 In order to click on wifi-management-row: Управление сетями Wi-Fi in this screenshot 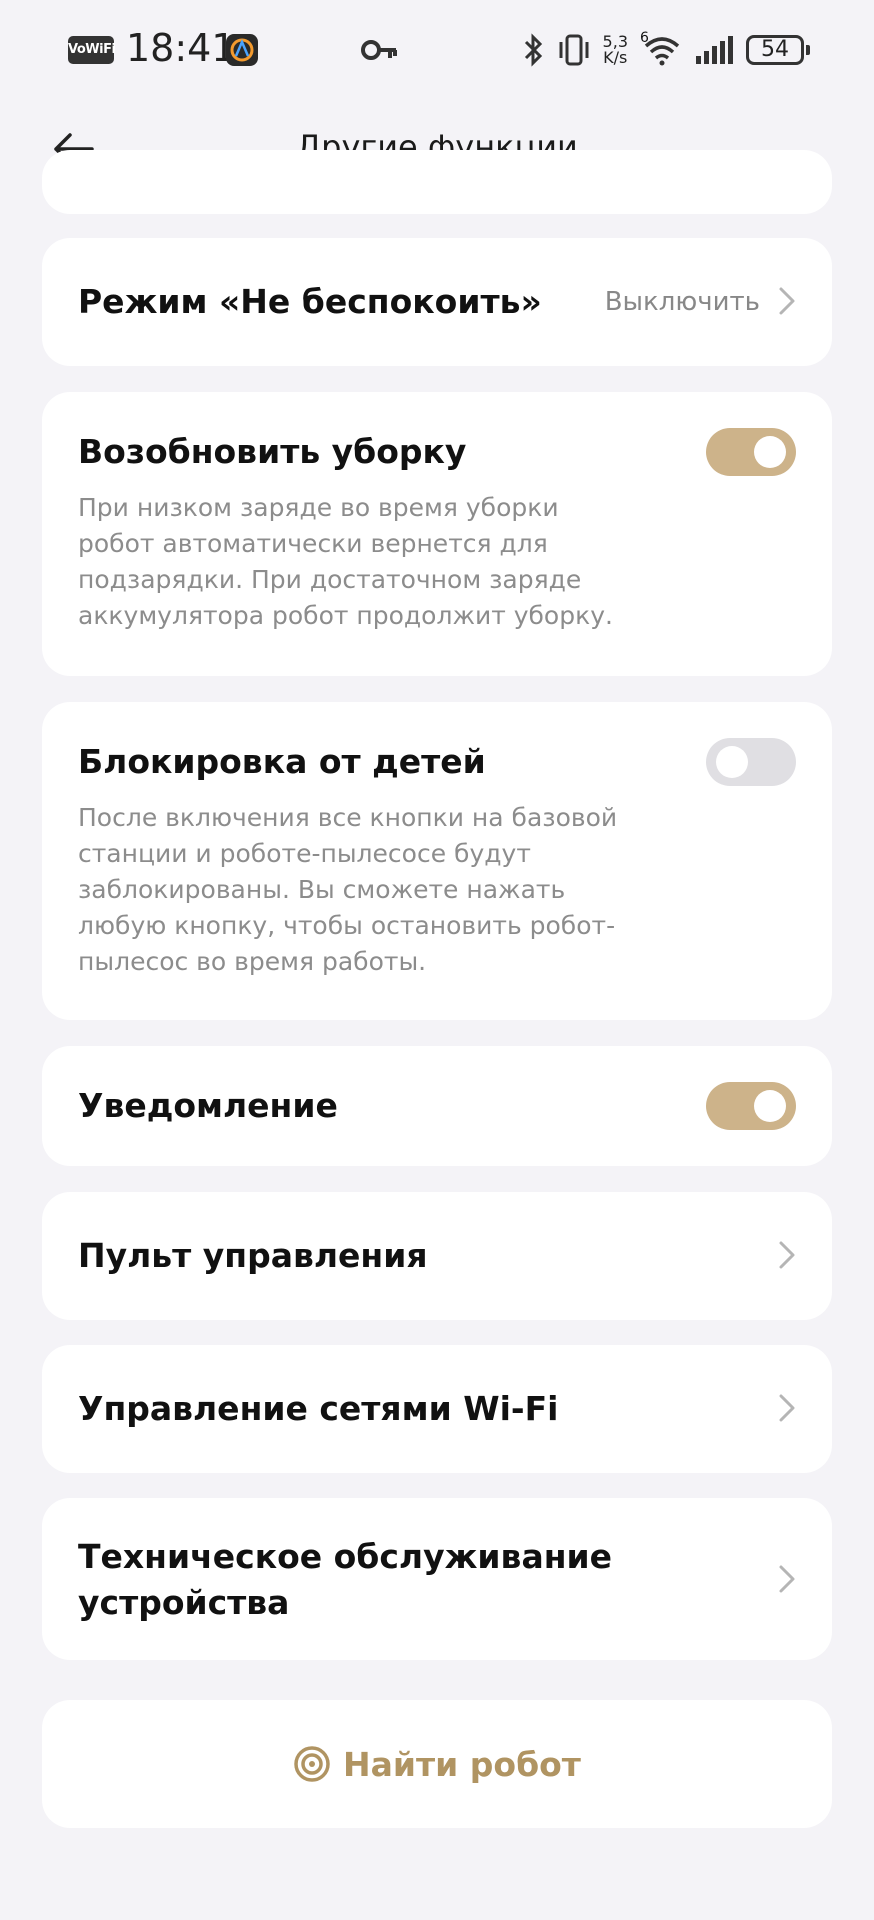, I will do `click(437, 1409)`.